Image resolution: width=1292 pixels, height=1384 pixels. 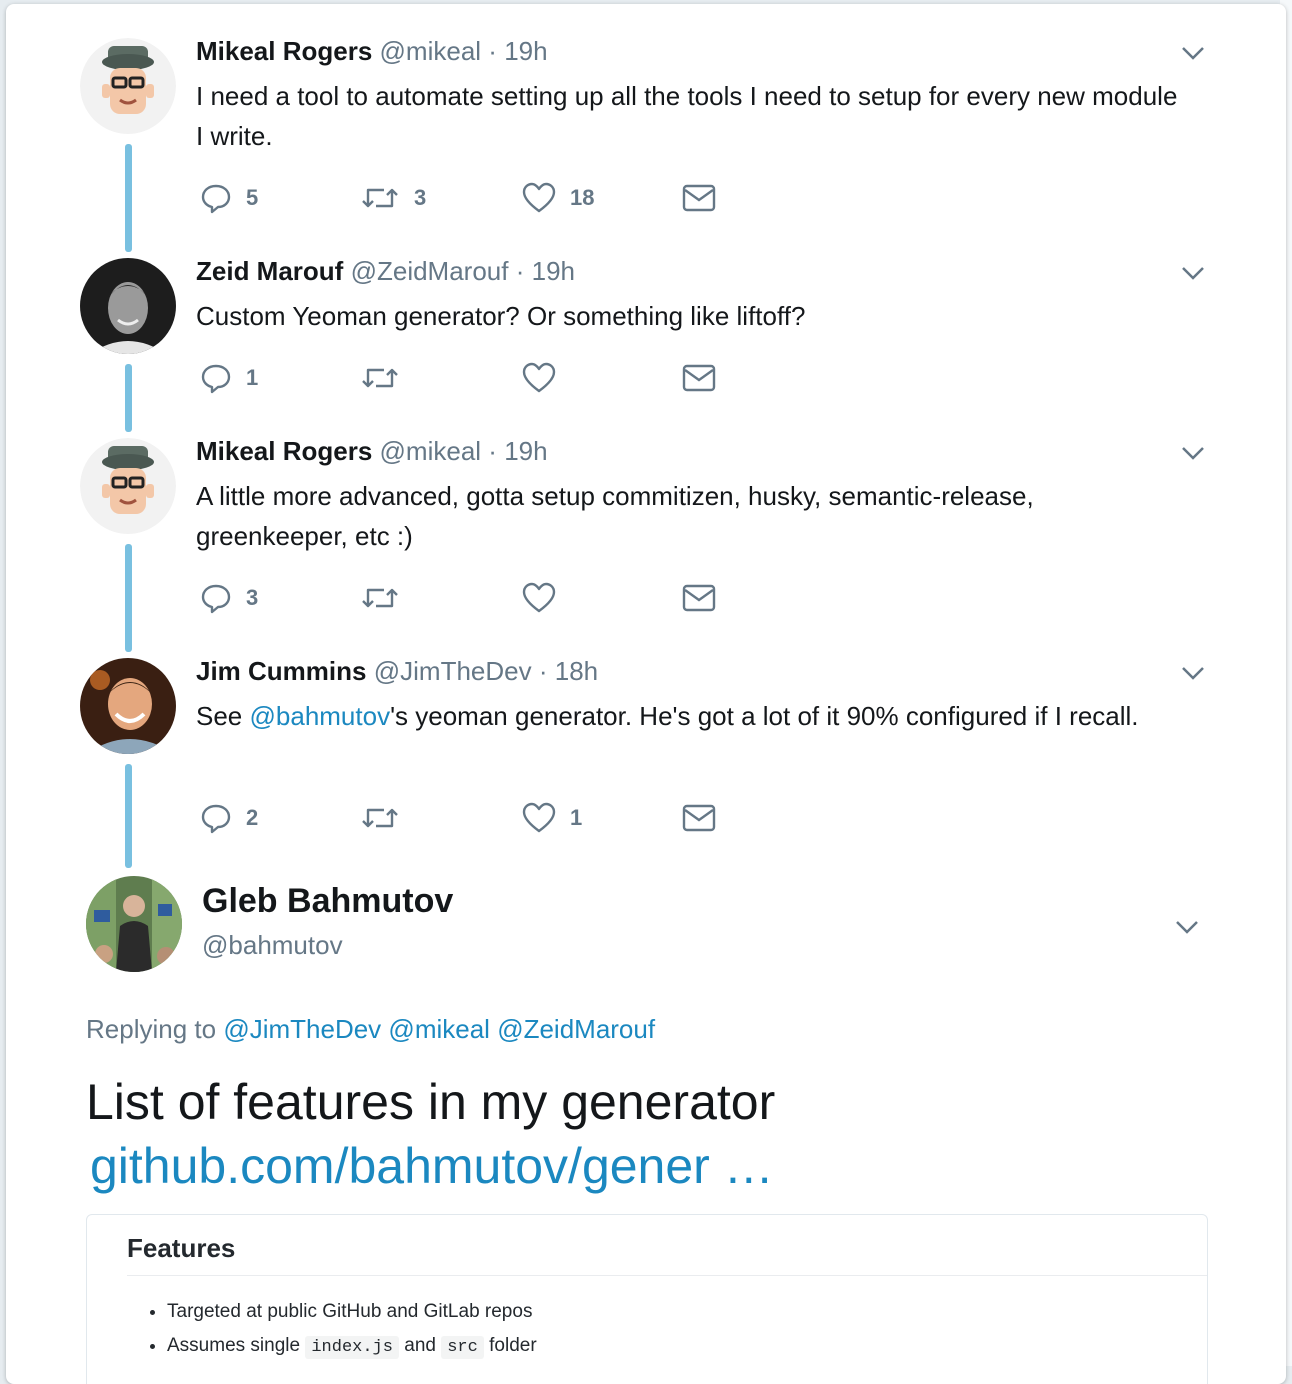 What do you see at coordinates (272, 945) in the screenshot?
I see `main-author-handle: @bahmutov` at bounding box center [272, 945].